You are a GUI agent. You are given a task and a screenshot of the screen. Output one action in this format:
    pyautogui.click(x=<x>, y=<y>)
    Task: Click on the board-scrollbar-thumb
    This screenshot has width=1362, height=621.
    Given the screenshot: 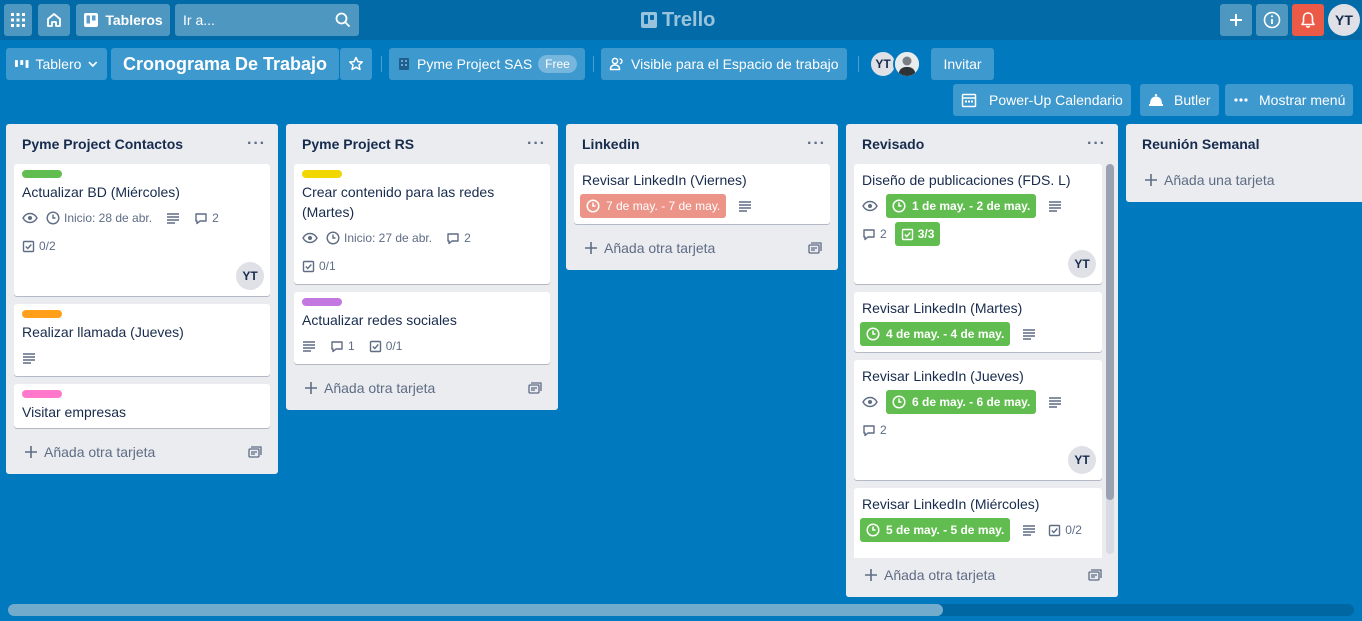 What is the action you would take?
    pyautogui.click(x=475, y=610)
    